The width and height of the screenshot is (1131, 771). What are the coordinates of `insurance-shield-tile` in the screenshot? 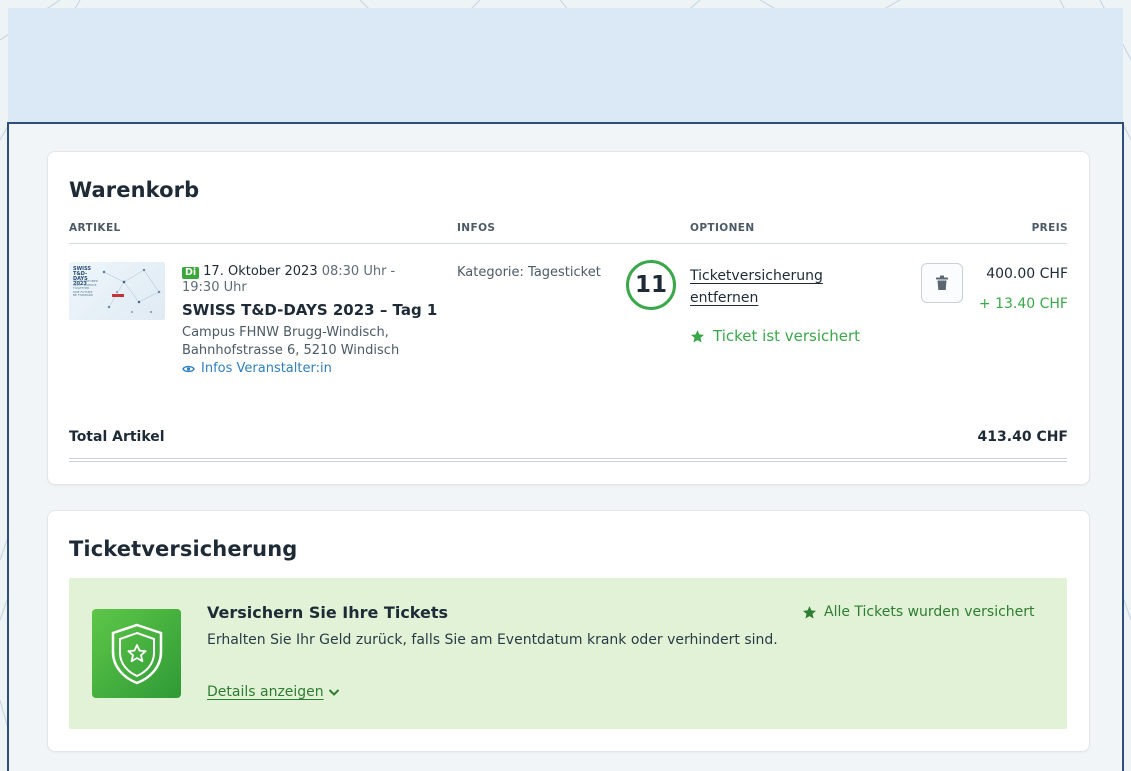 It's located at (136, 653).